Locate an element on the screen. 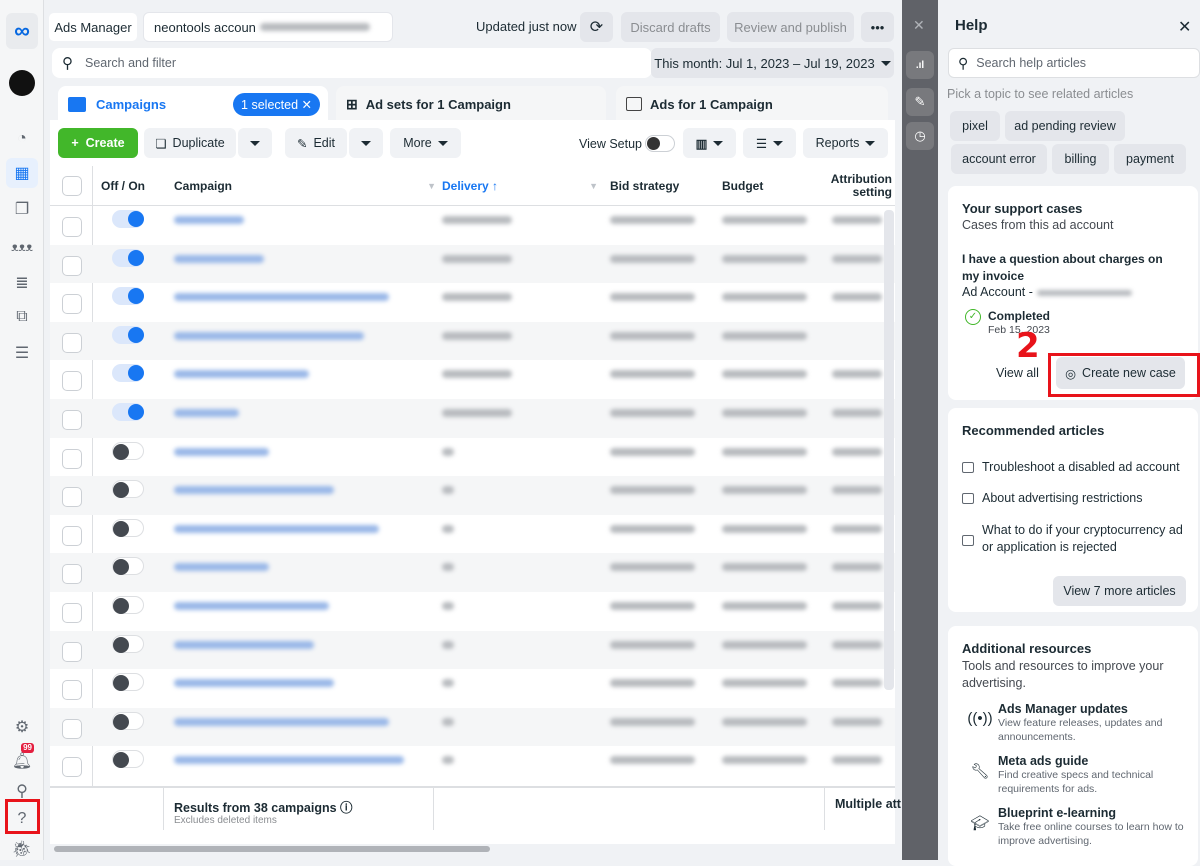 This screenshot has width=1200, height=866. view-setup-toggle is located at coordinates (660, 143).